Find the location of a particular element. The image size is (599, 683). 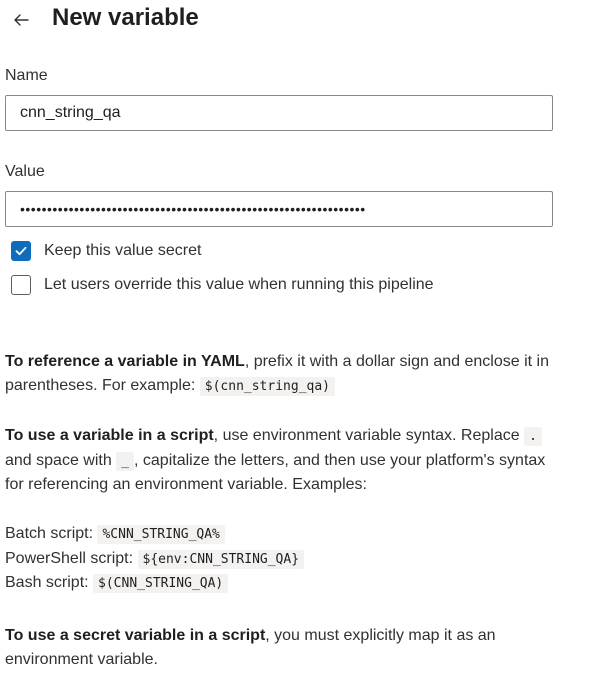

page-title: New variable is located at coordinates (125, 17).